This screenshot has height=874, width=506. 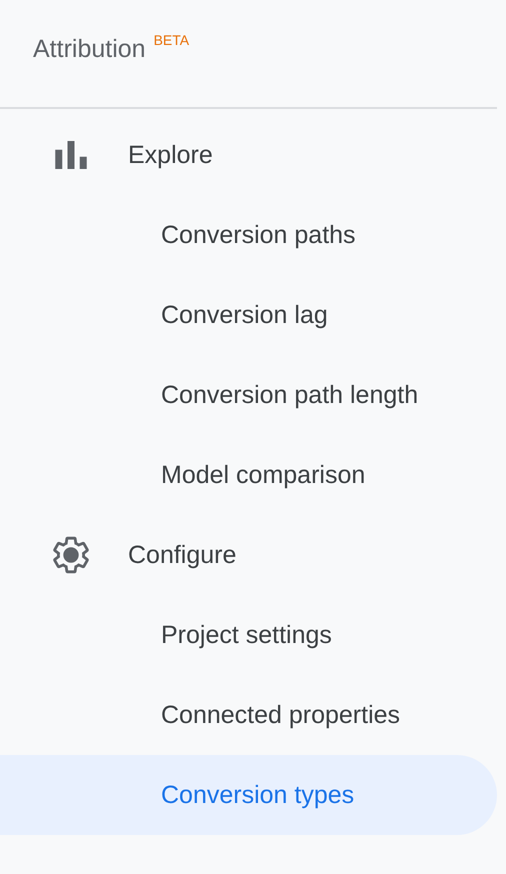 What do you see at coordinates (248, 715) in the screenshot?
I see `nav-item: Connected properties` at bounding box center [248, 715].